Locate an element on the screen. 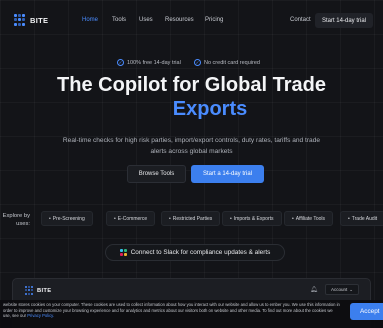 The width and height of the screenshot is (383, 328). preview-logo: BITE is located at coordinates (38, 290).